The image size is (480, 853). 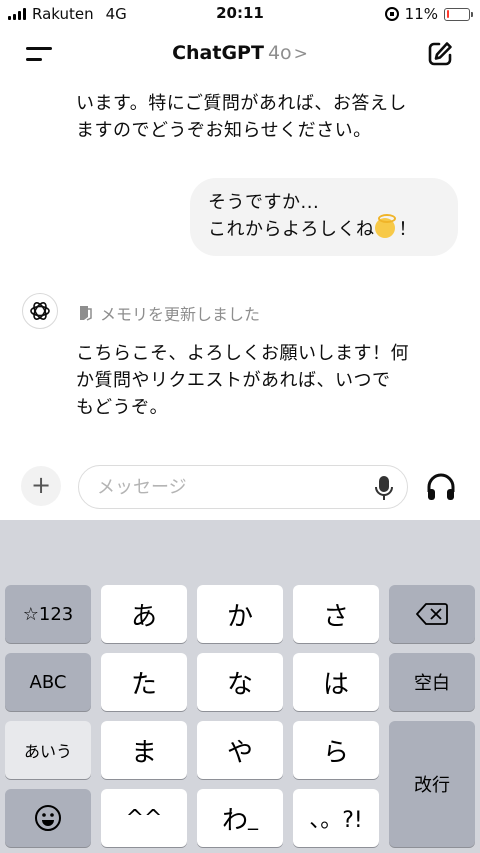 I want to click on key-a: あ, so click(x=144, y=614).